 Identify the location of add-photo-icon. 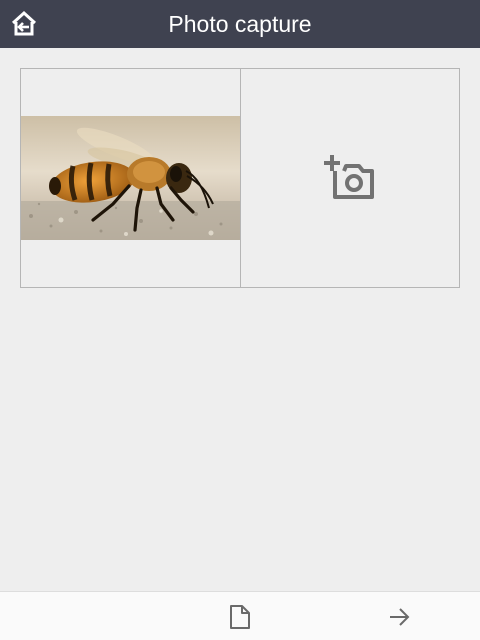
(349, 177).